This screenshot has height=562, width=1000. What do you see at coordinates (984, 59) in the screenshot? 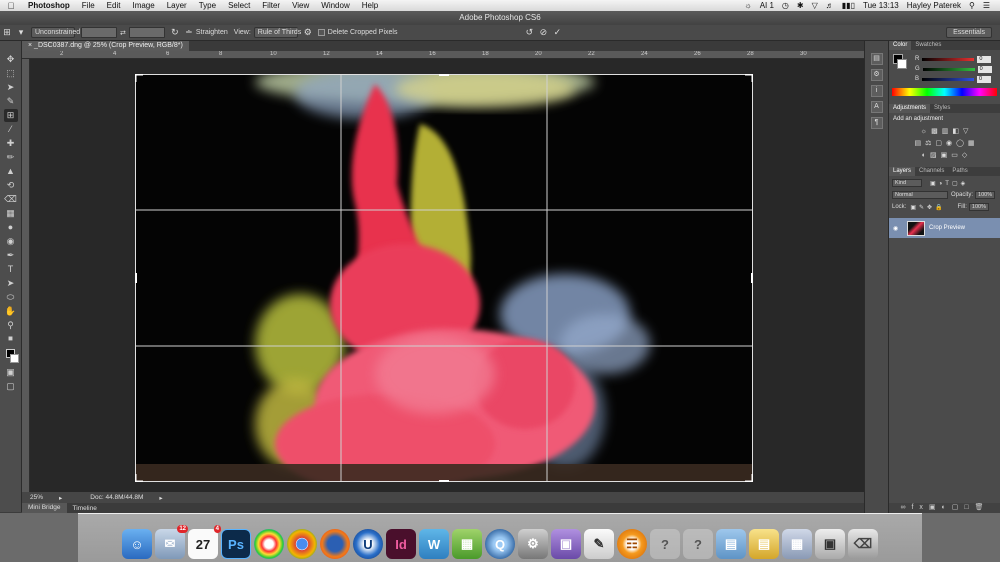
I see `red-value: 0` at bounding box center [984, 59].